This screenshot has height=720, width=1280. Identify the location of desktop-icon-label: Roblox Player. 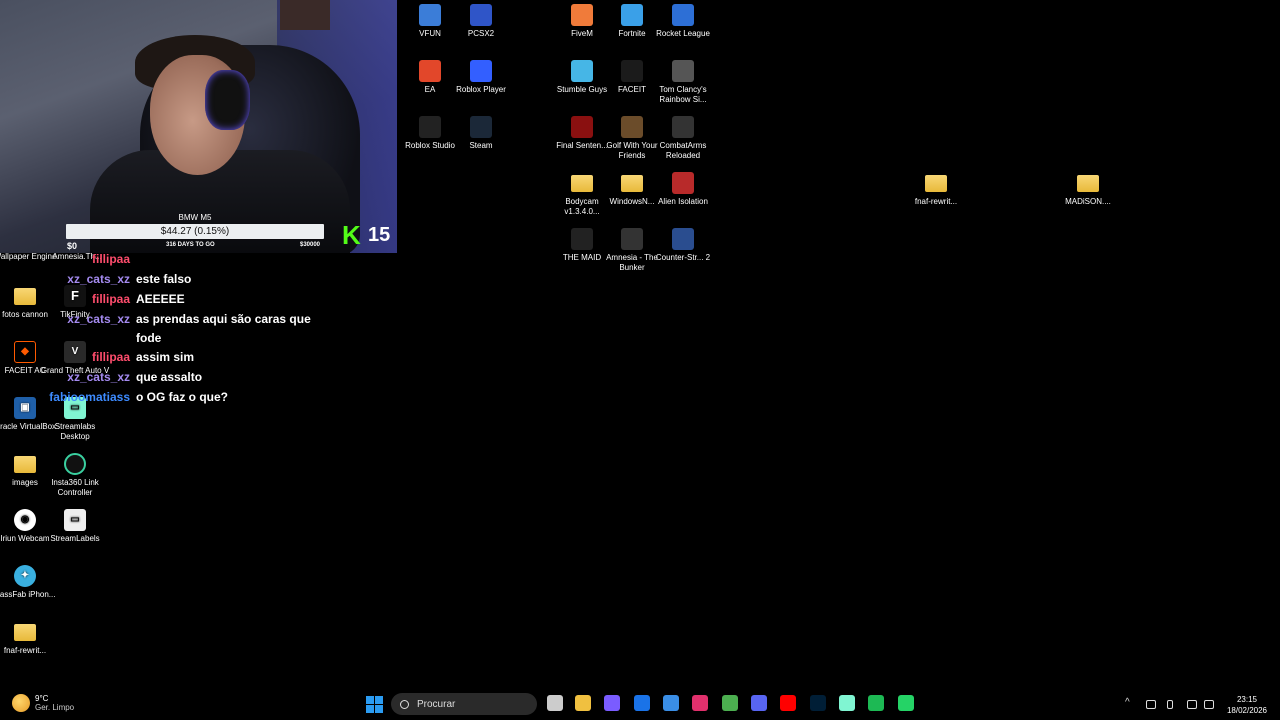
(481, 89).